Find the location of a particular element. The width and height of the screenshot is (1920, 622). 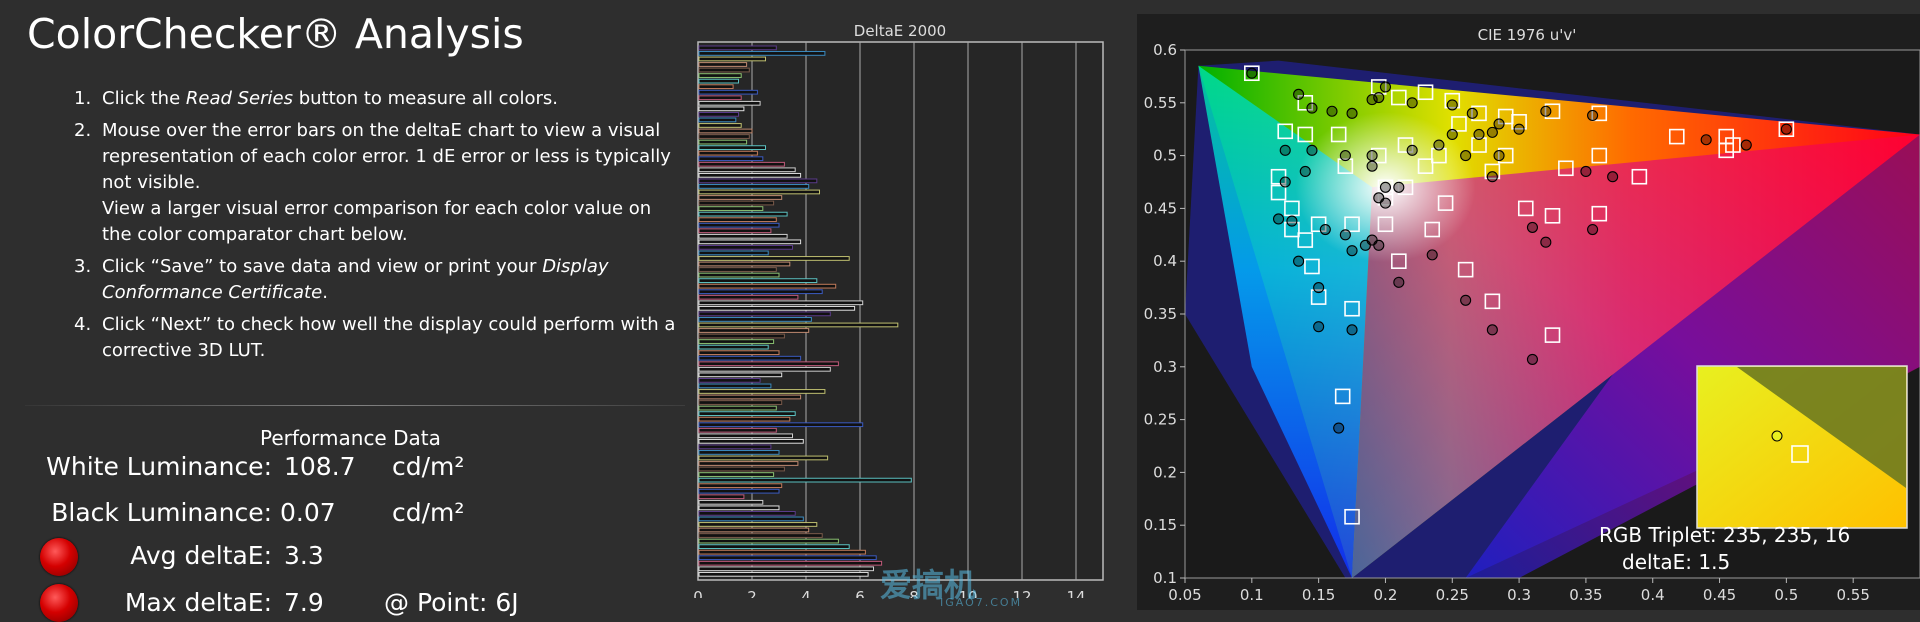

white-luminance-row: White Luminance: 108.7 cd/m² is located at coordinates (300, 470).